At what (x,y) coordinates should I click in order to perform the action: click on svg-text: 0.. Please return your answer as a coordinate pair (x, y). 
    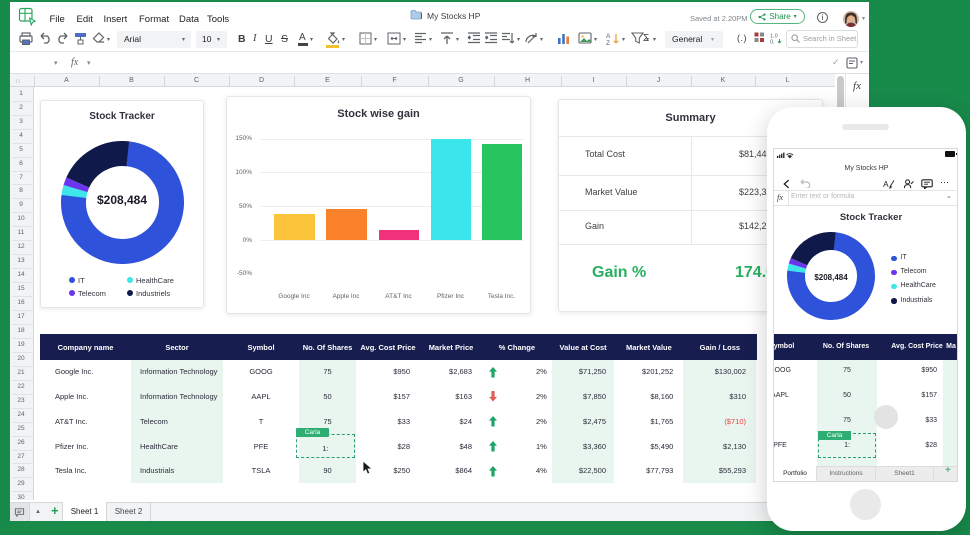
    Looking at the image, I should click on (772, 42).